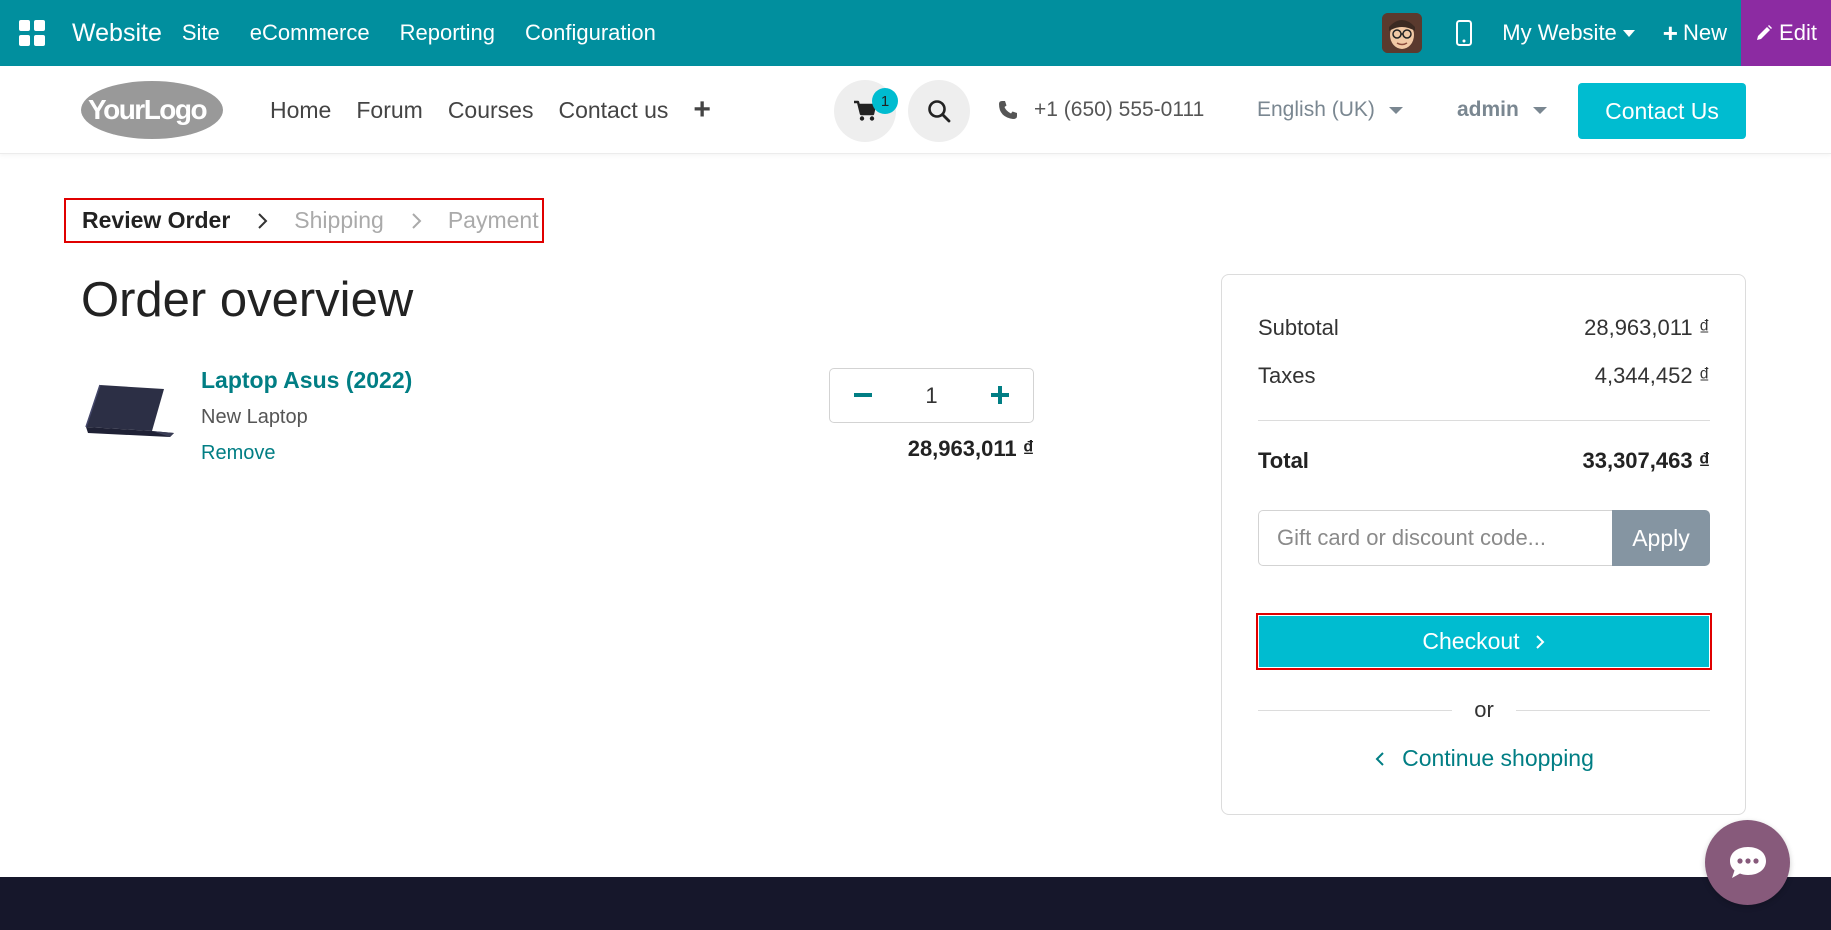  I want to click on quantity-input: 1, so click(931, 396).